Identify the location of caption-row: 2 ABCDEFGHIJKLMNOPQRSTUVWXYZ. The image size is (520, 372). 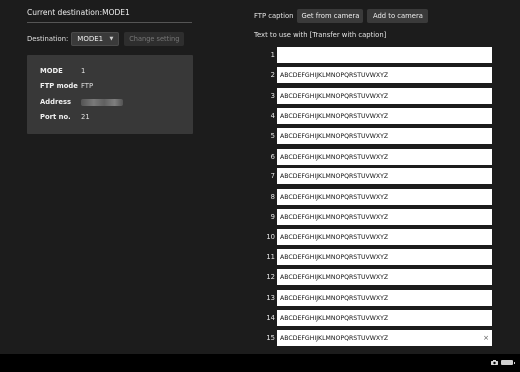
(377, 75).